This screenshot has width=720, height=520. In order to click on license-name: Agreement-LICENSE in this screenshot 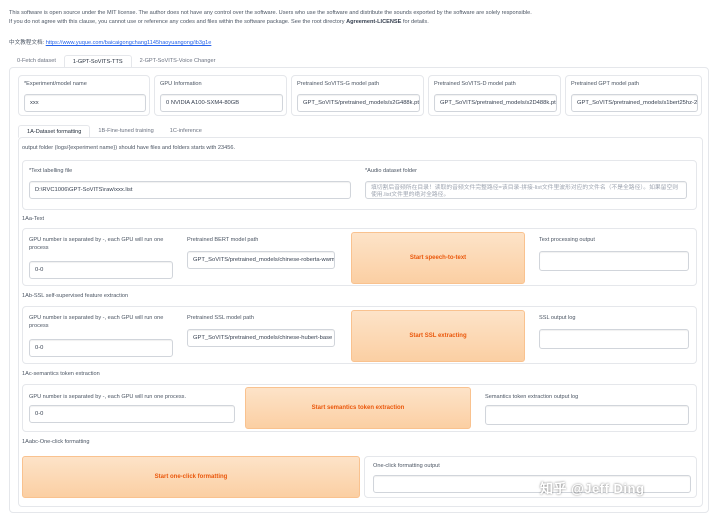, I will do `click(374, 22)`.